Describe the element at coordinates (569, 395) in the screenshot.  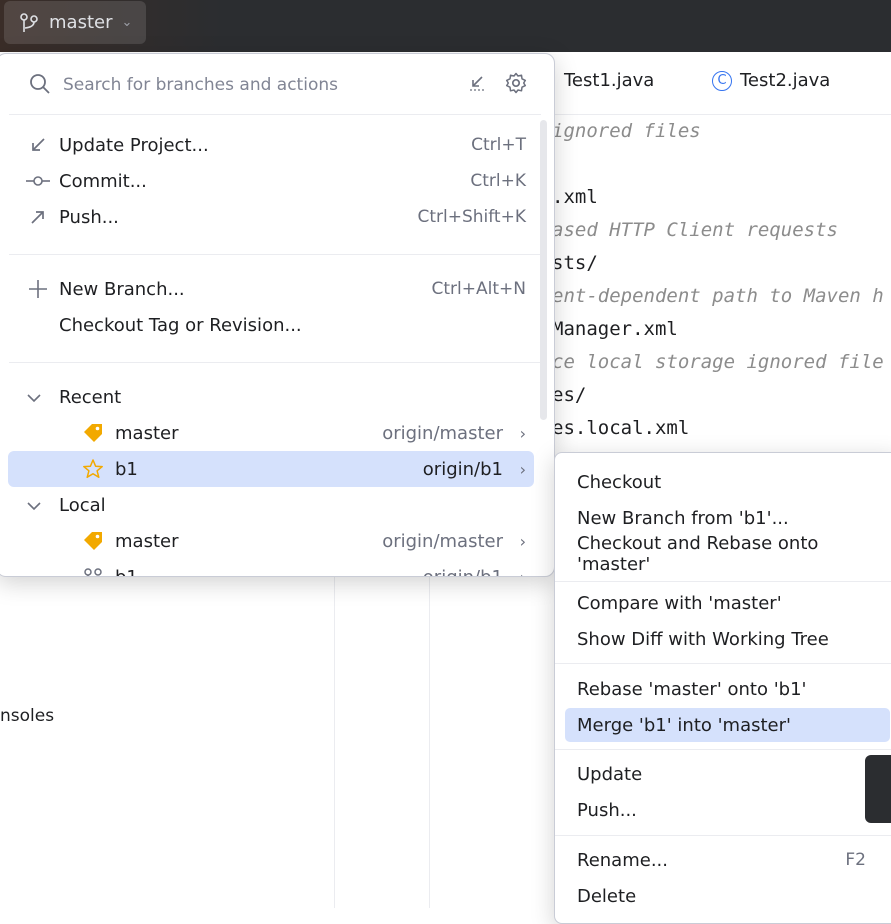
I see `code-line: es/` at that location.